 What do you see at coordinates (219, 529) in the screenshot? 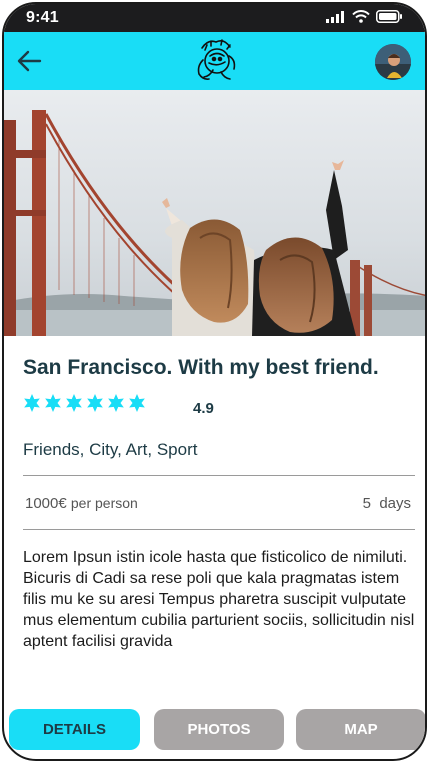
I see `divider-bottom` at bounding box center [219, 529].